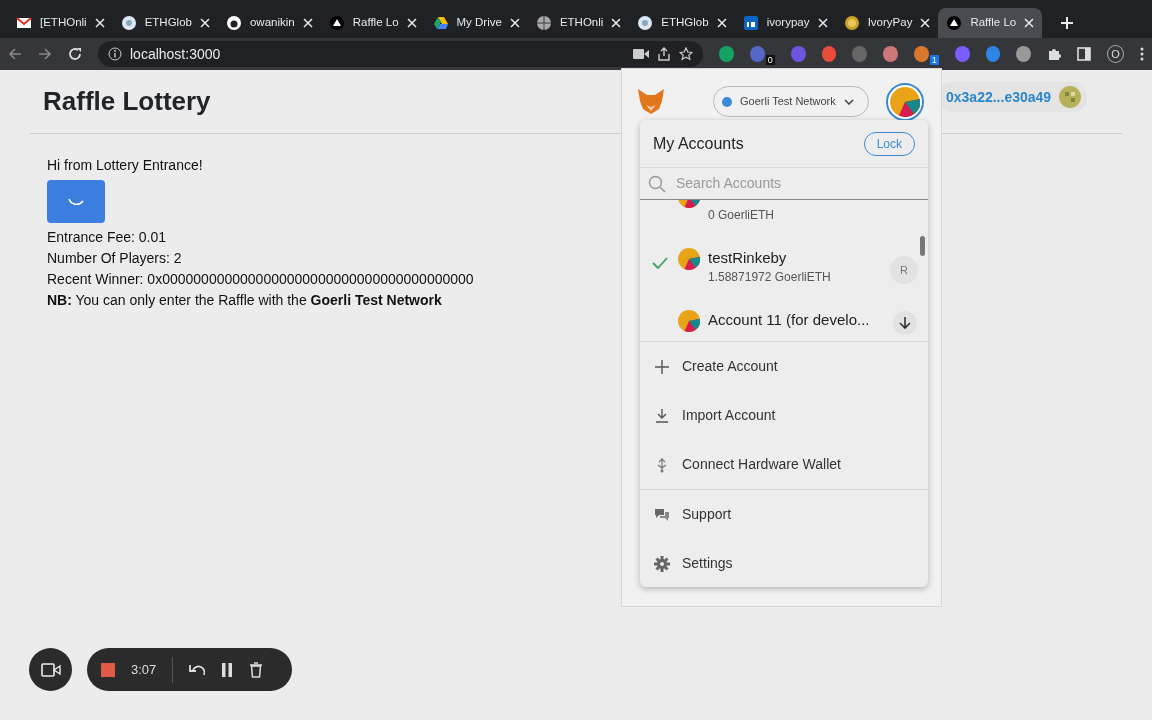  Describe the element at coordinates (45, 54) in the screenshot. I see `forward-icon` at that location.